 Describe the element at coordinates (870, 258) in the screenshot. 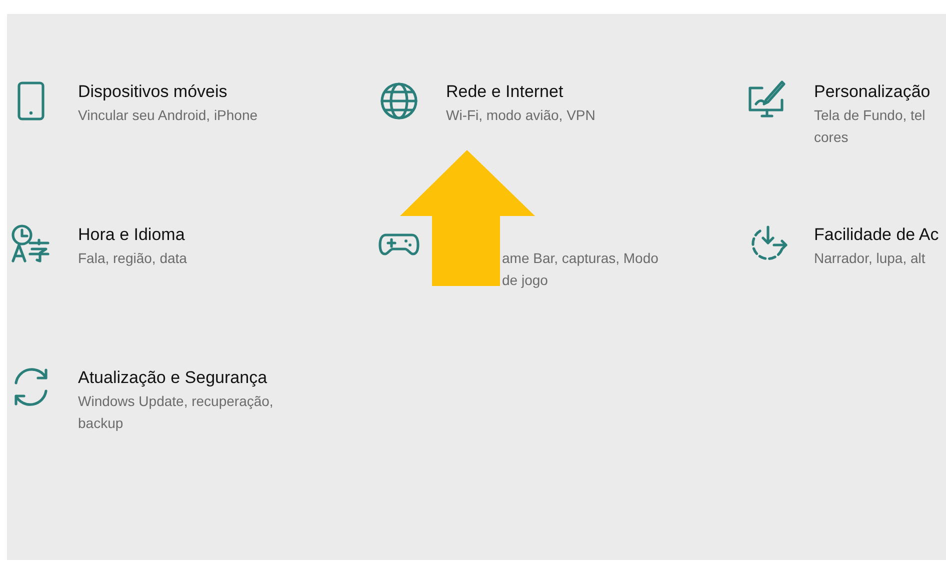

I see `setting-description: Narrador, lupa, alt` at that location.